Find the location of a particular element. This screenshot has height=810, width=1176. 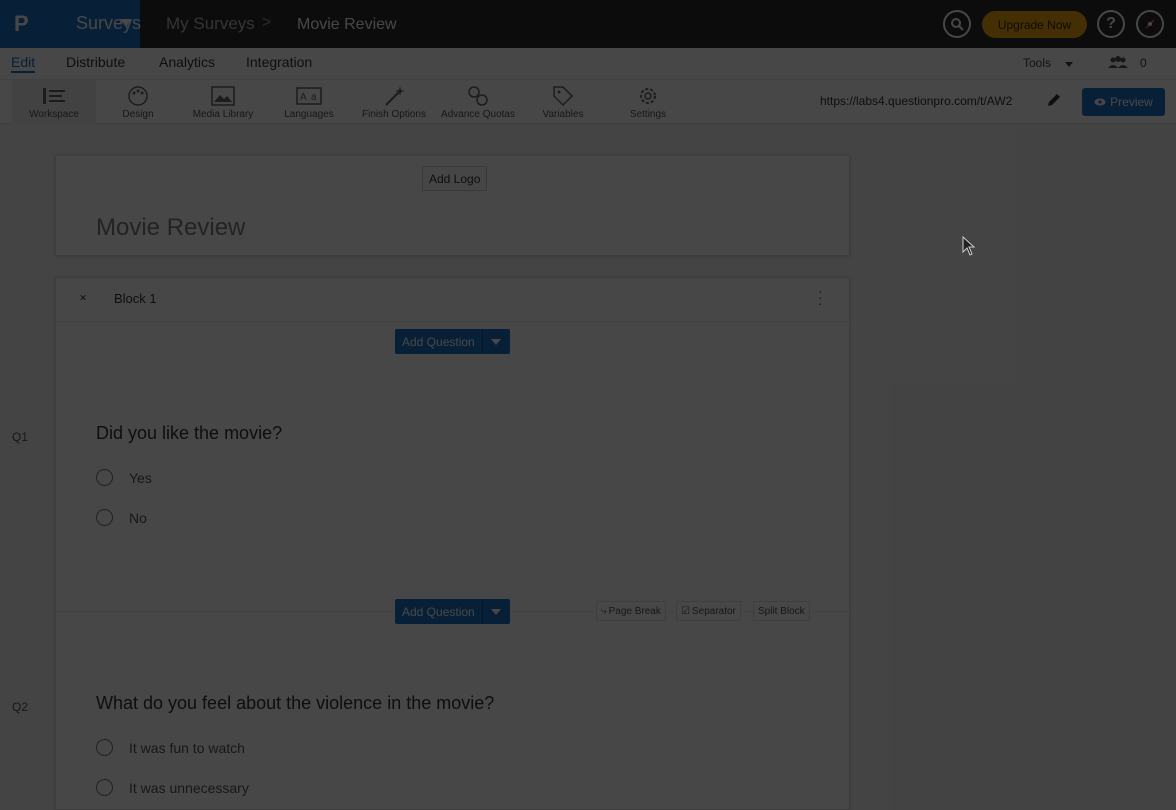

tool-label: Languages is located at coordinates (309, 114).